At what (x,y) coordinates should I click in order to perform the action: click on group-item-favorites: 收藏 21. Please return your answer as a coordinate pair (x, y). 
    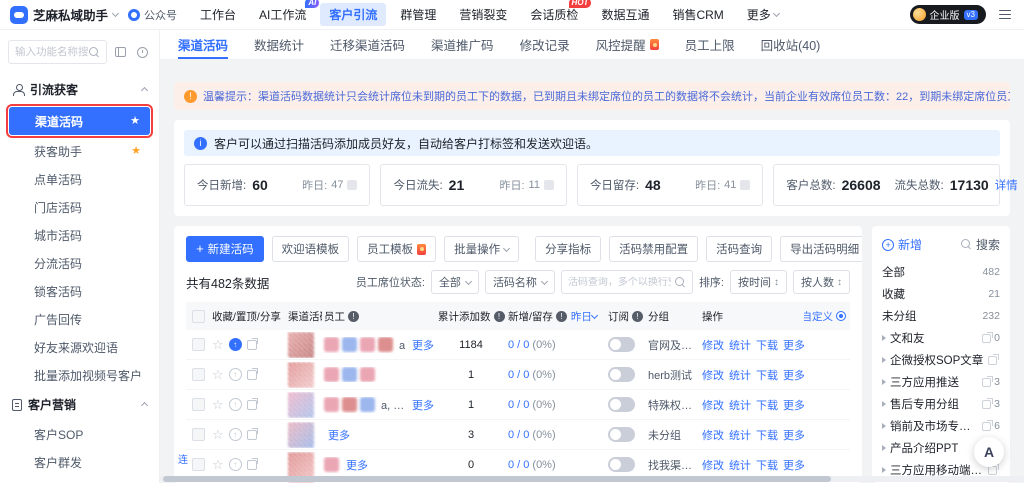
    Looking at the image, I should click on (941, 294).